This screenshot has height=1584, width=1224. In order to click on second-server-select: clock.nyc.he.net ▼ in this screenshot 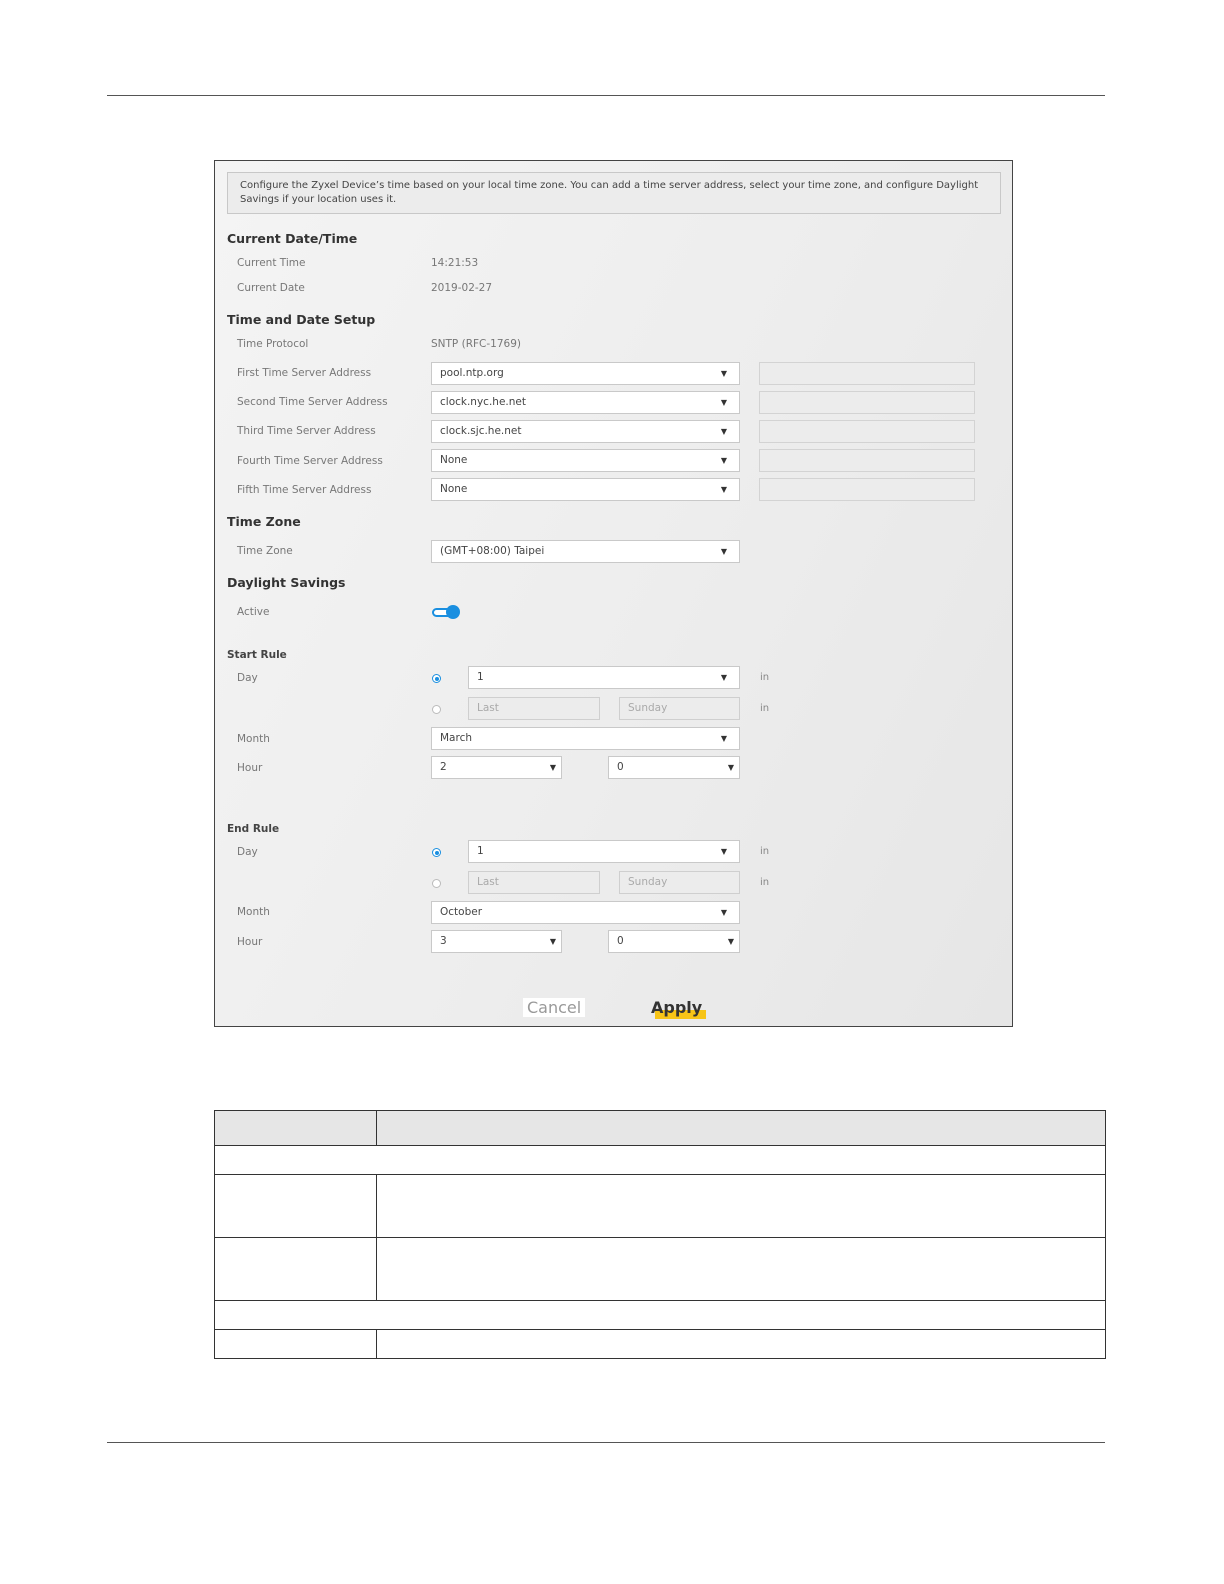, I will do `click(585, 402)`.